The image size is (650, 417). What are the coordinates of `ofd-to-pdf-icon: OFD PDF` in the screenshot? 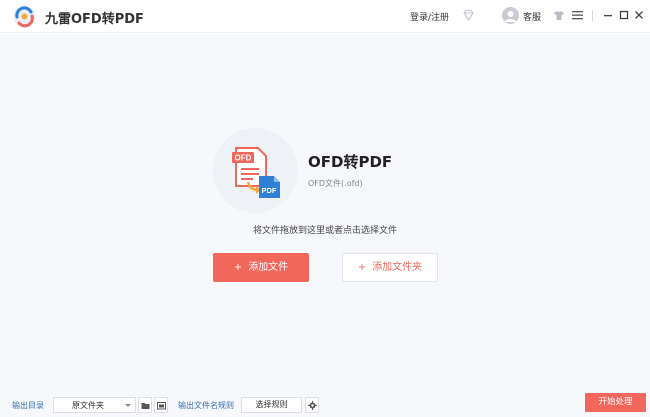 It's located at (256, 172).